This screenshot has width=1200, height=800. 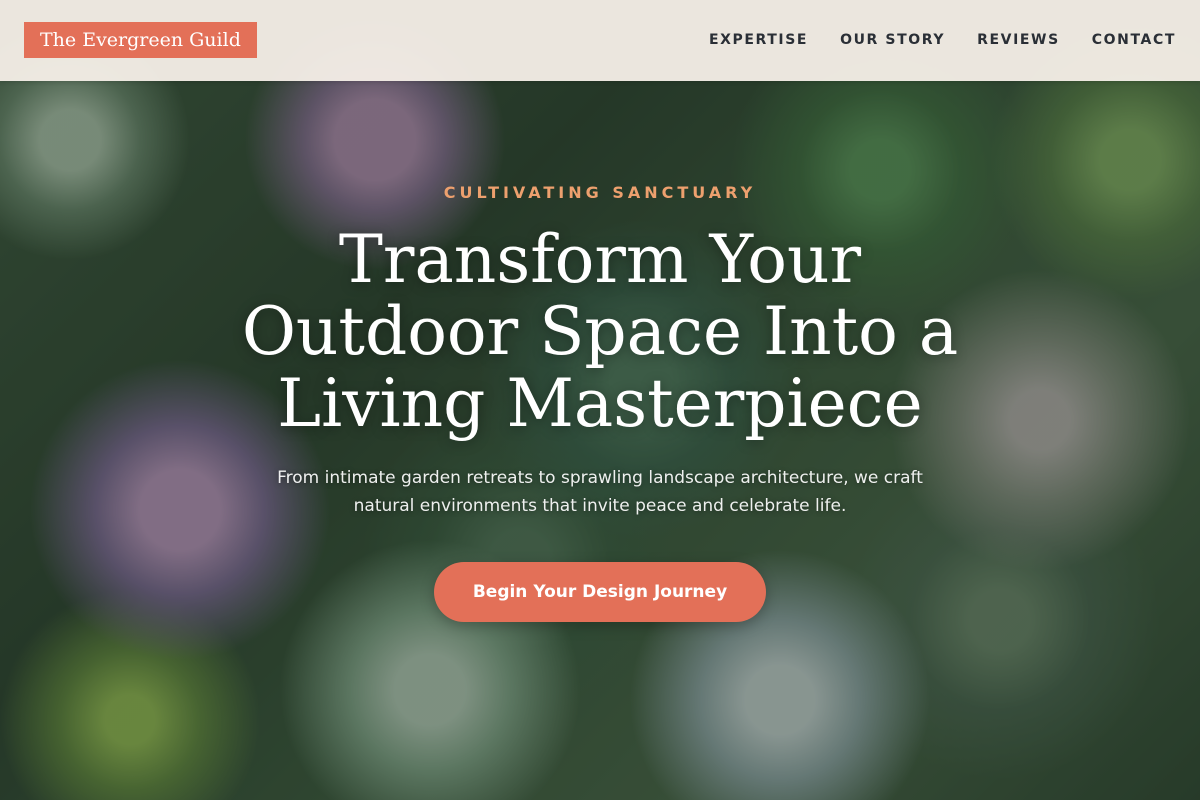 I want to click on main-nav: EXPERTISE OUR STORY REVIEWS CONTACT, so click(x=942, y=40).